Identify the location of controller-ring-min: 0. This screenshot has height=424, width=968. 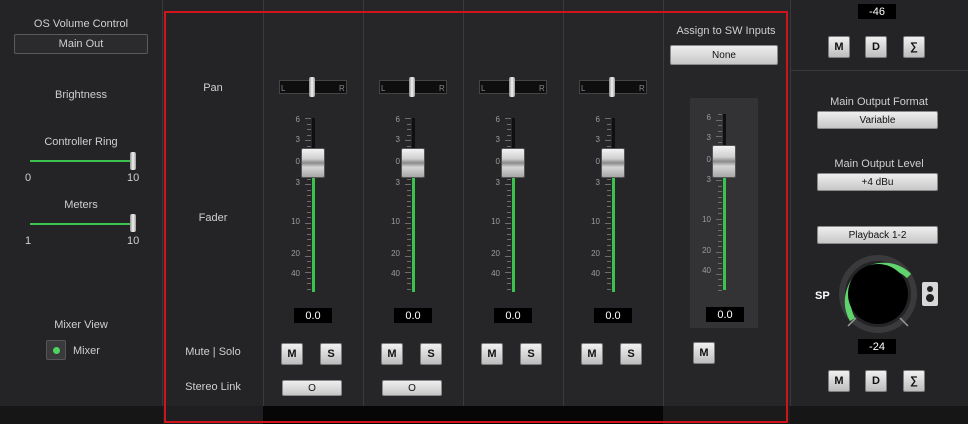
(28, 178).